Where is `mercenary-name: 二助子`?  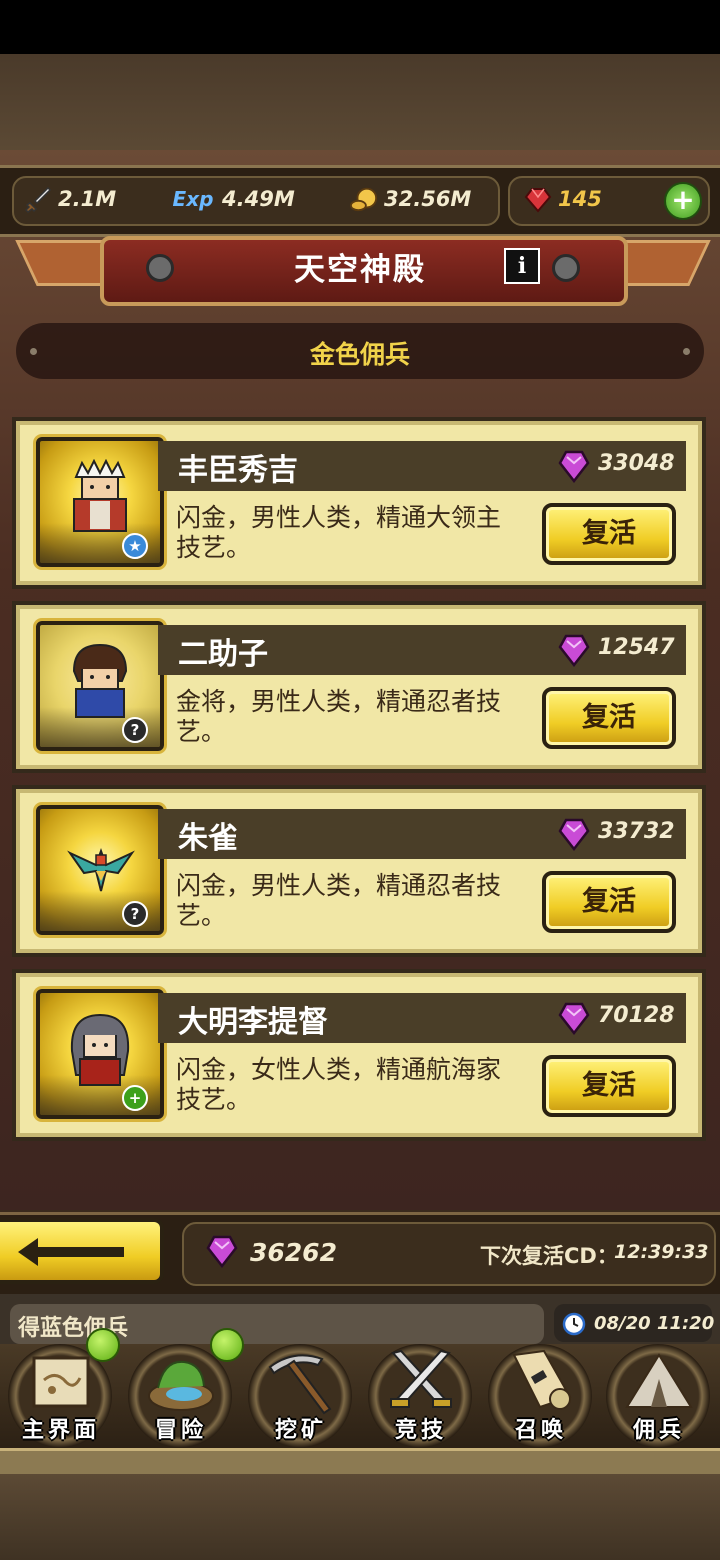
mercenary-name: 二助子 is located at coordinates (223, 654).